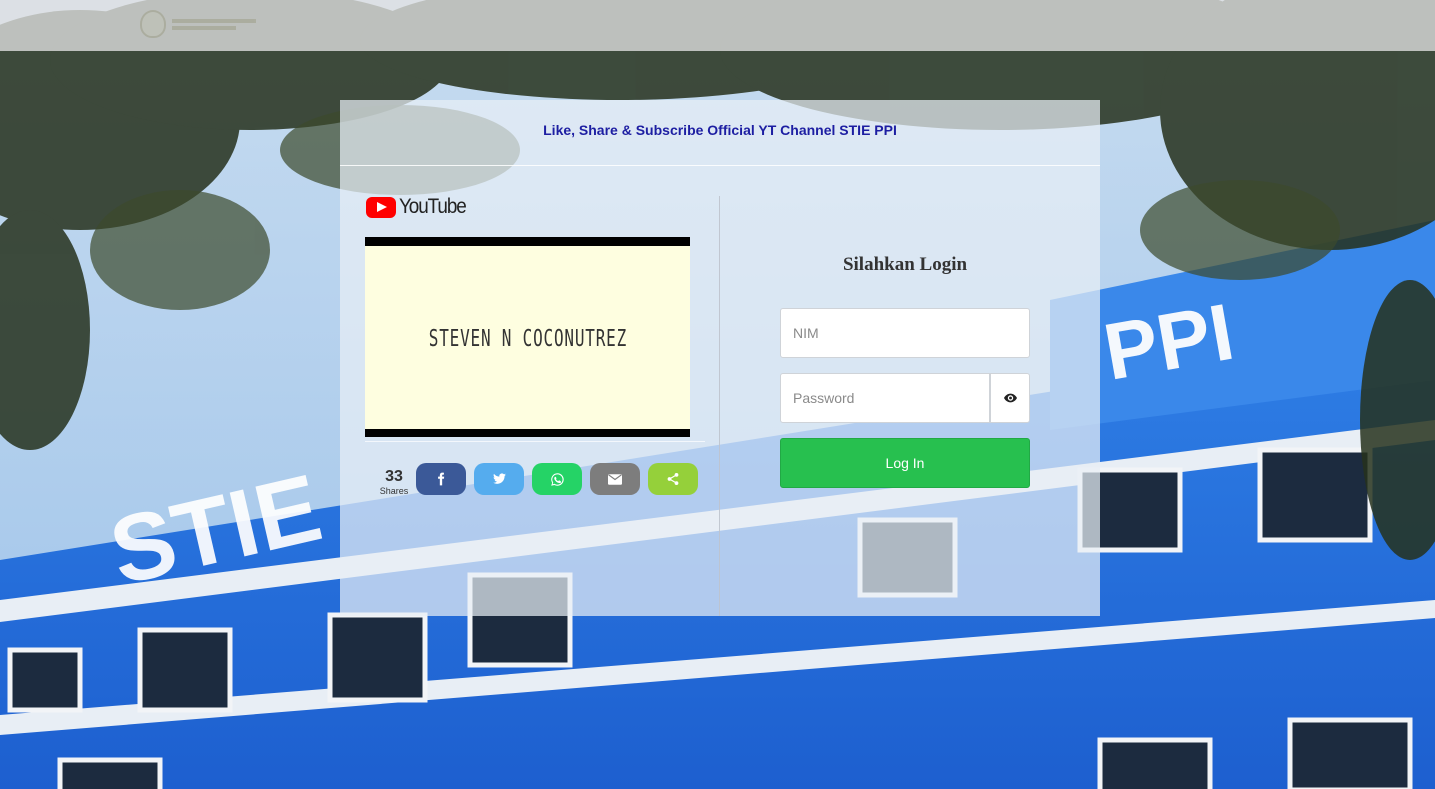 This screenshot has width=1435, height=789. I want to click on share-sharethis-button, so click(673, 479).